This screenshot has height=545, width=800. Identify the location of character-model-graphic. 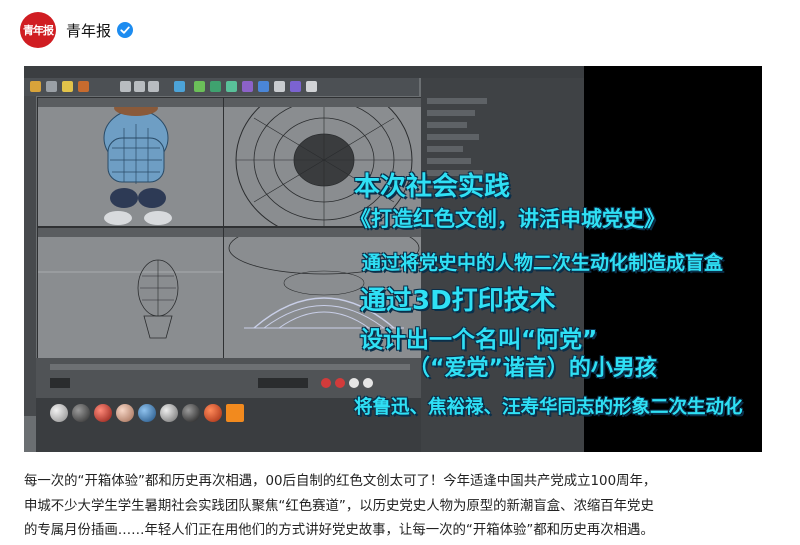
(137, 162).